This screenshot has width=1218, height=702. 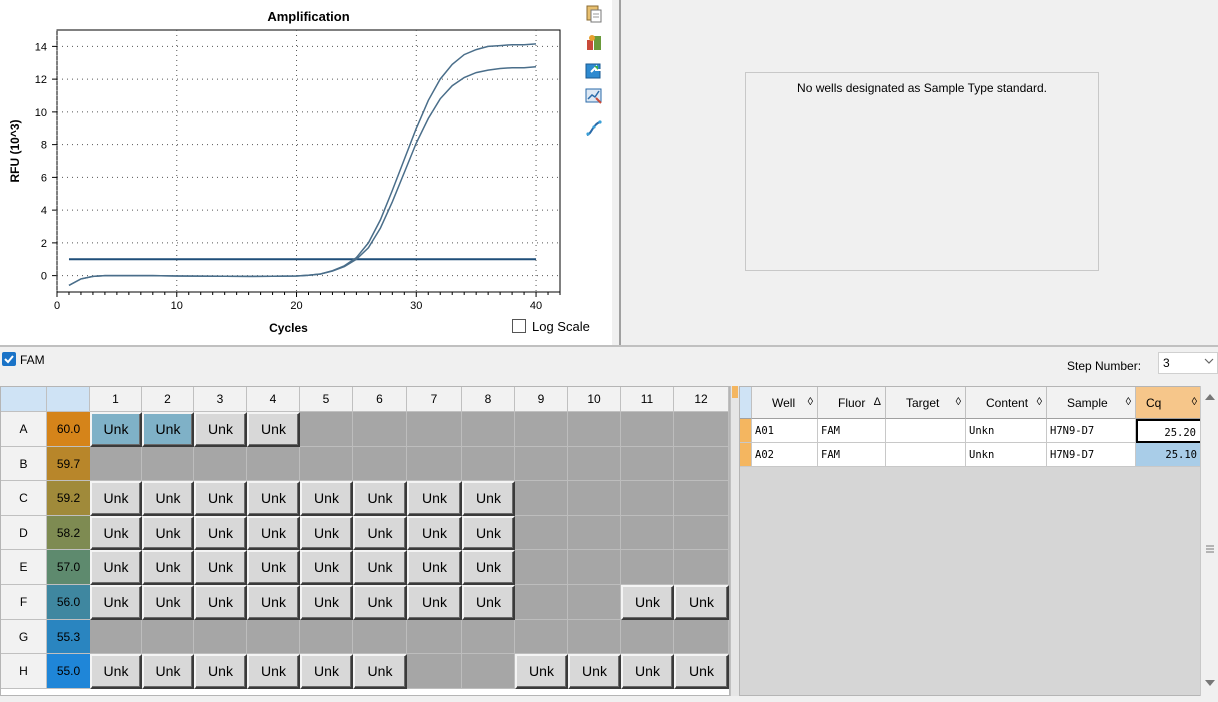 I want to click on cell-fluor: FAM, so click(x=852, y=455).